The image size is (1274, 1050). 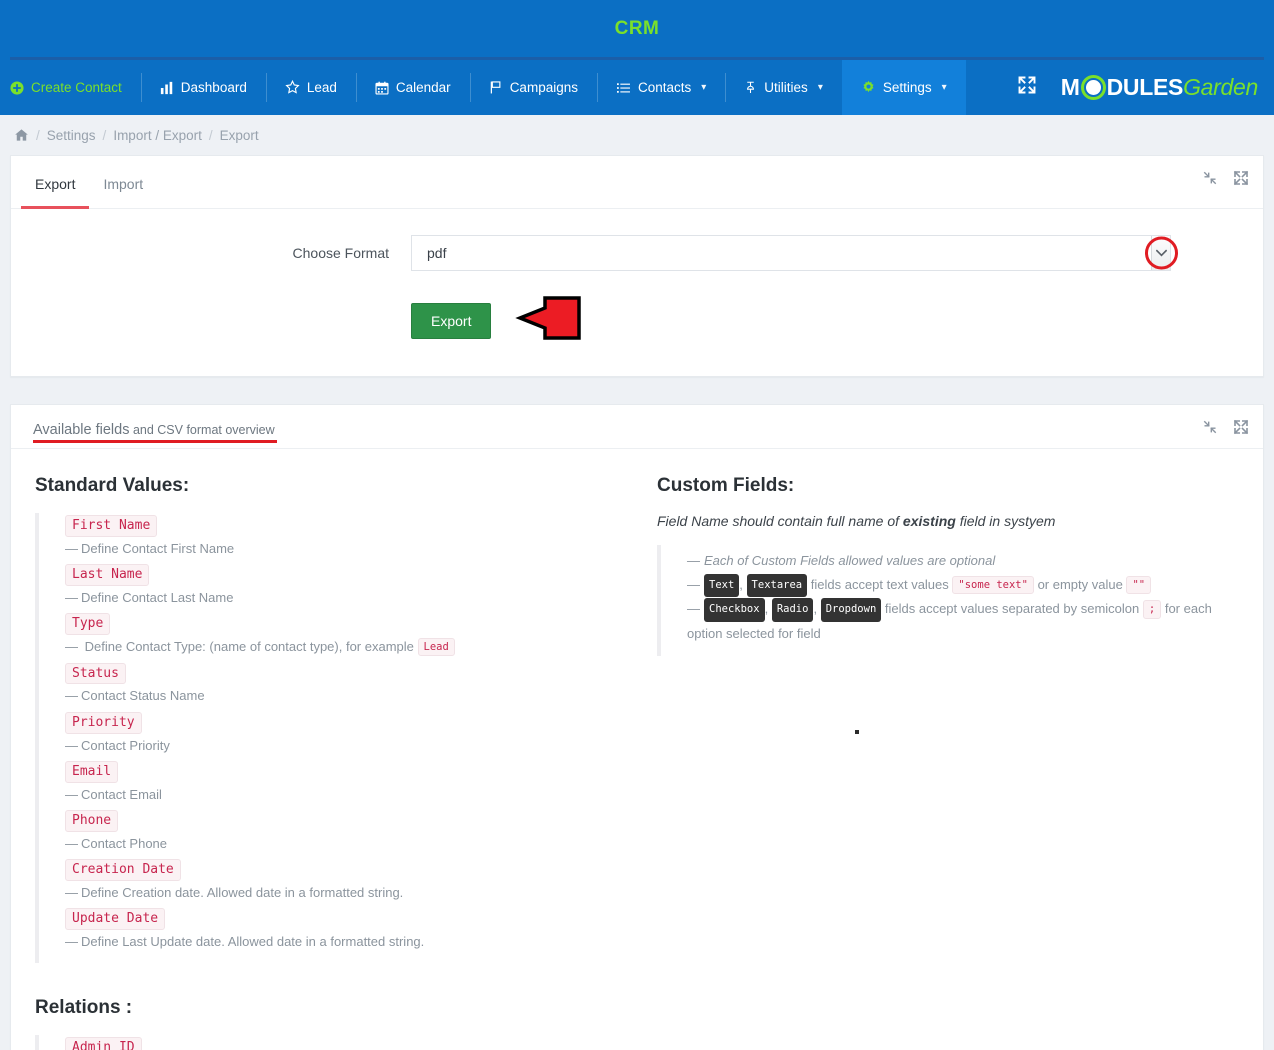 What do you see at coordinates (239, 135) in the screenshot?
I see `breadcrumb-item-export: Export` at bounding box center [239, 135].